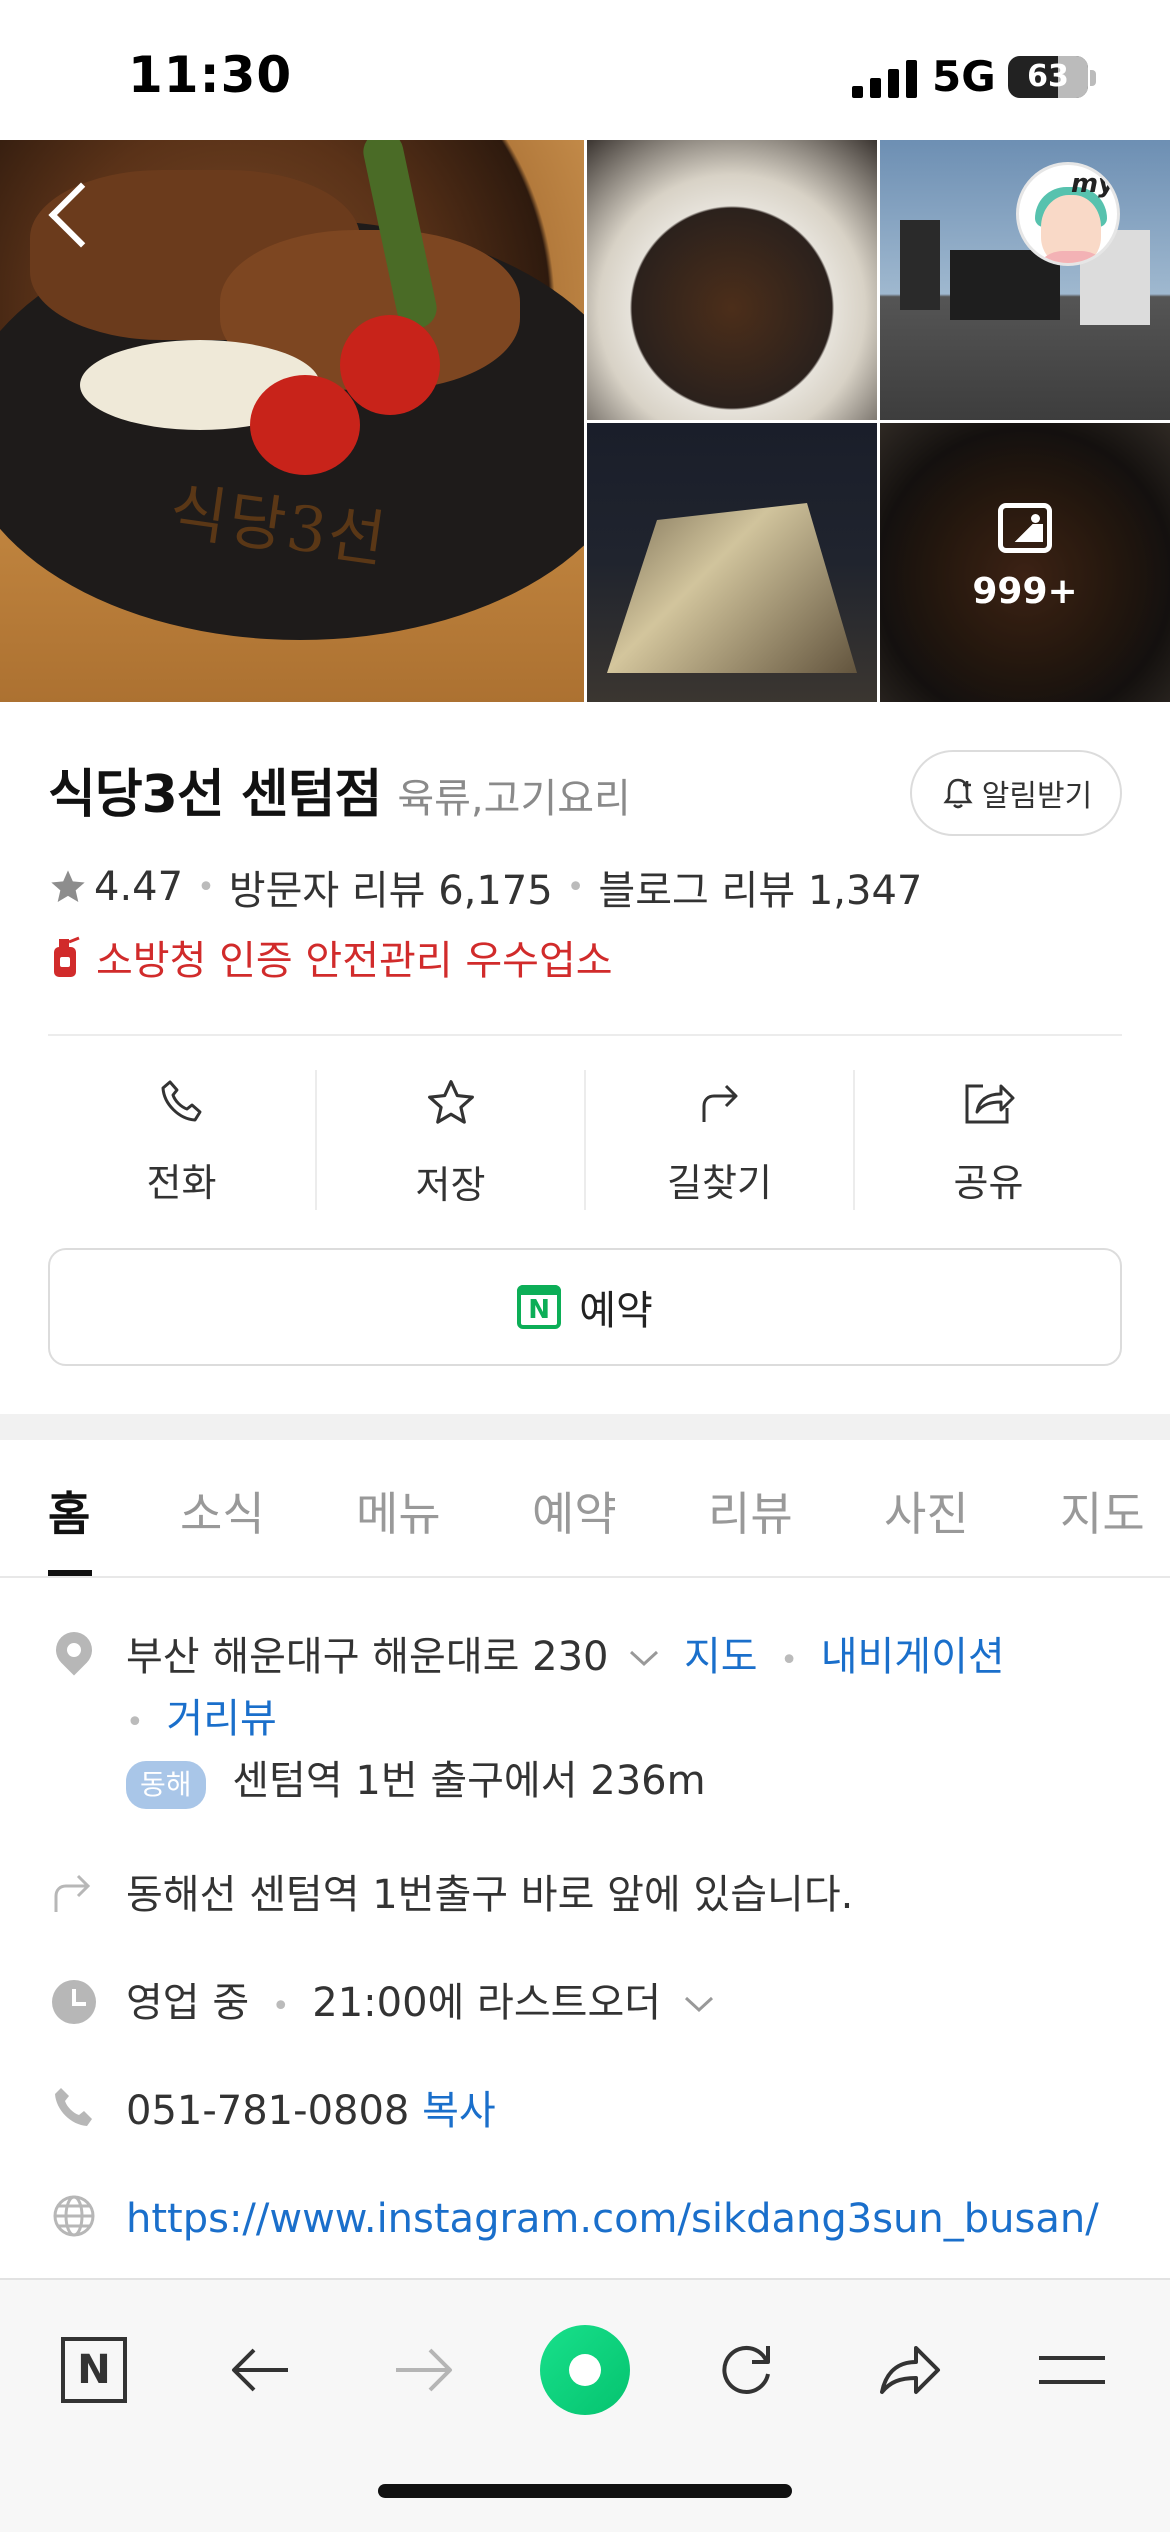  What do you see at coordinates (398, 1511) in the screenshot?
I see `tab-menu: 메뉴` at bounding box center [398, 1511].